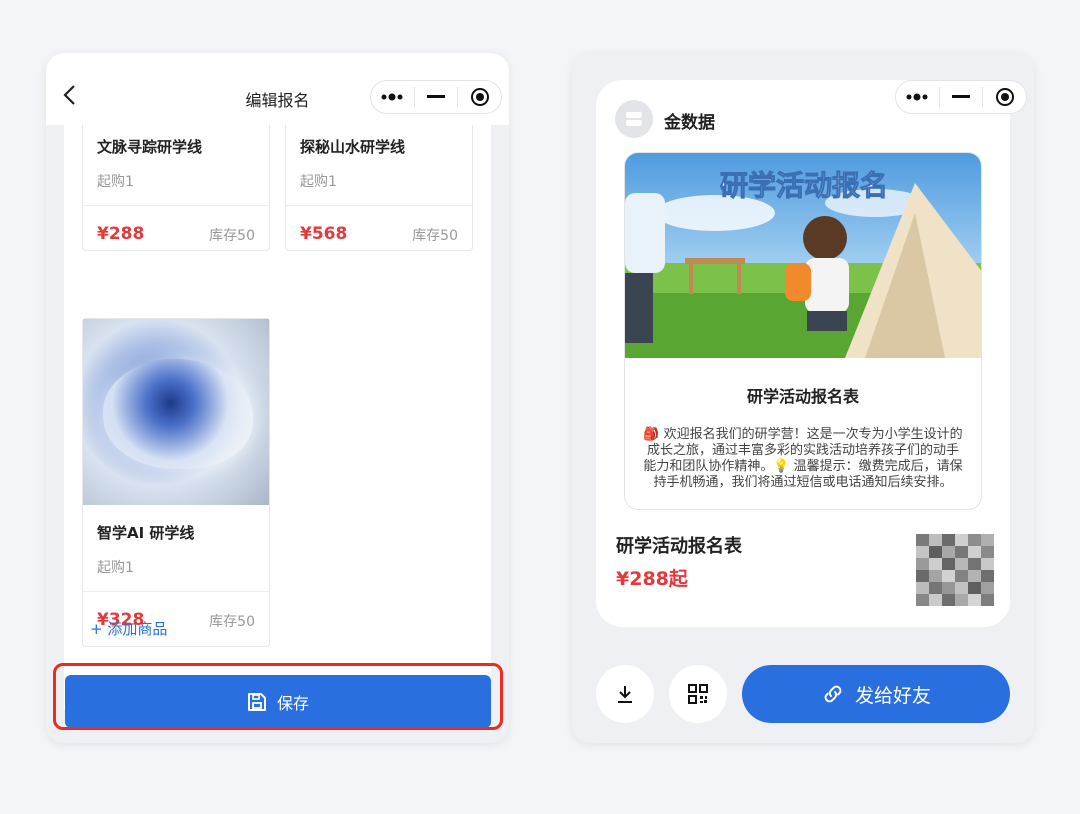  I want to click on save-button: 保存, so click(278, 701).